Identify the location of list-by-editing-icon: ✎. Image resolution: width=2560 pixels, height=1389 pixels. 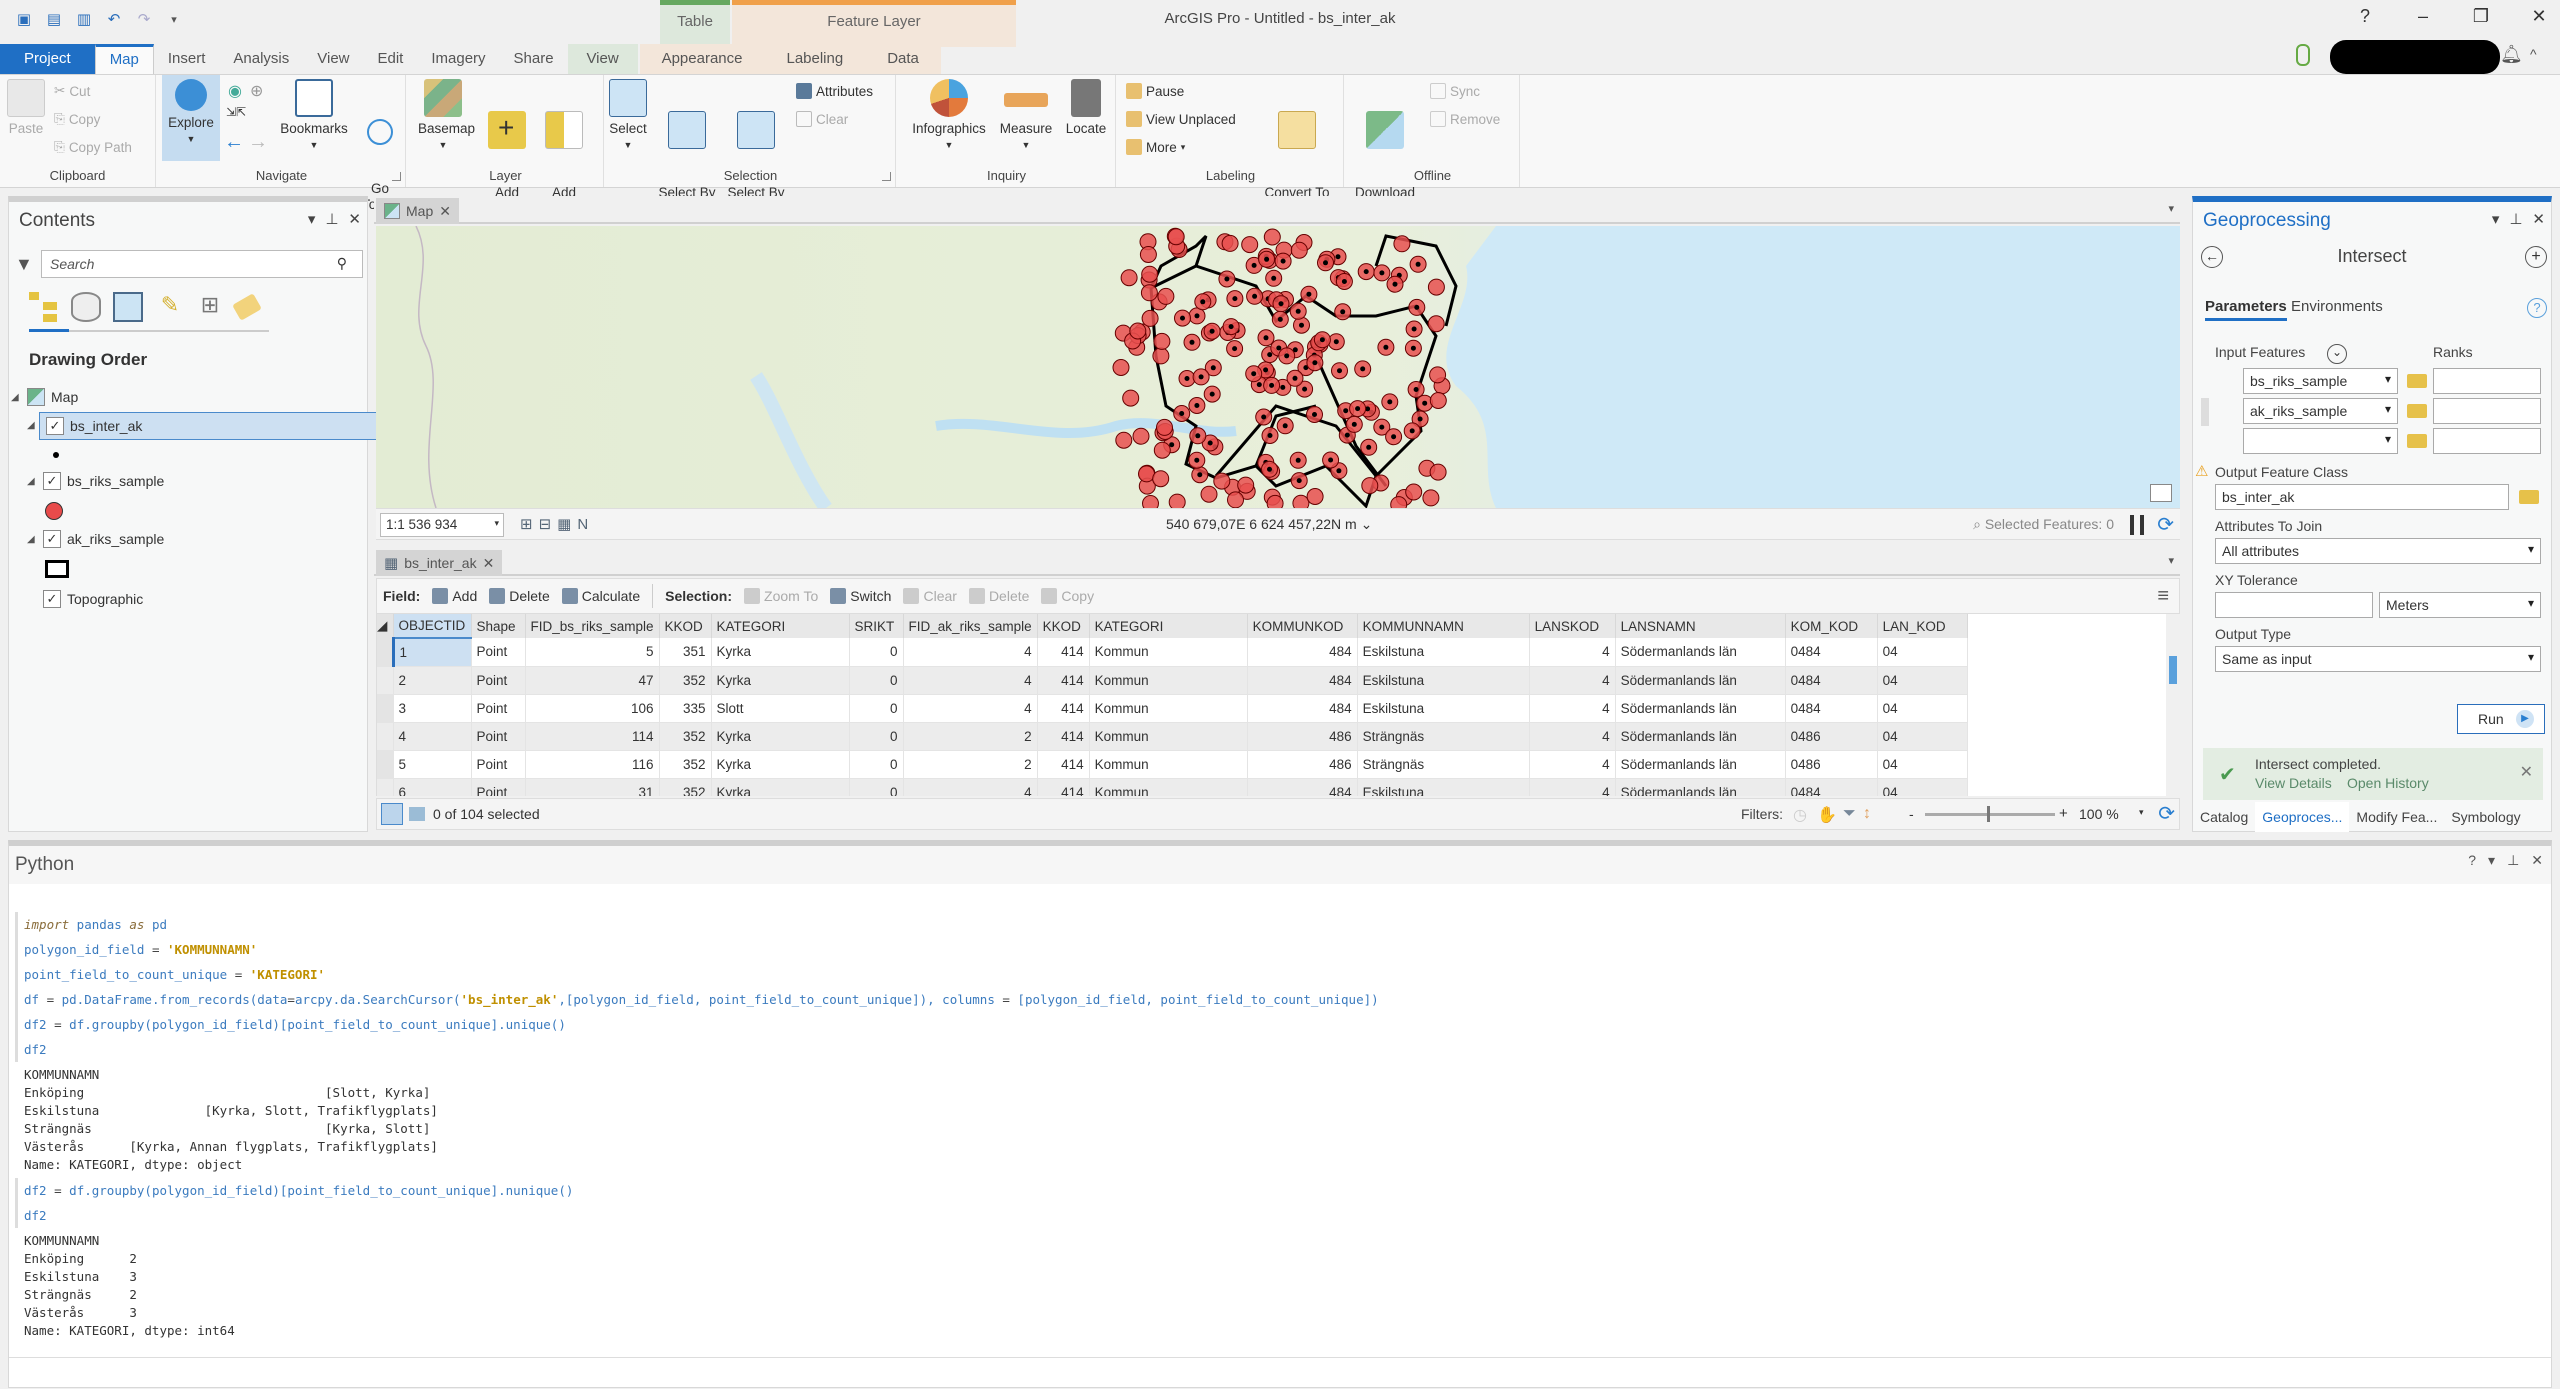
(170, 307).